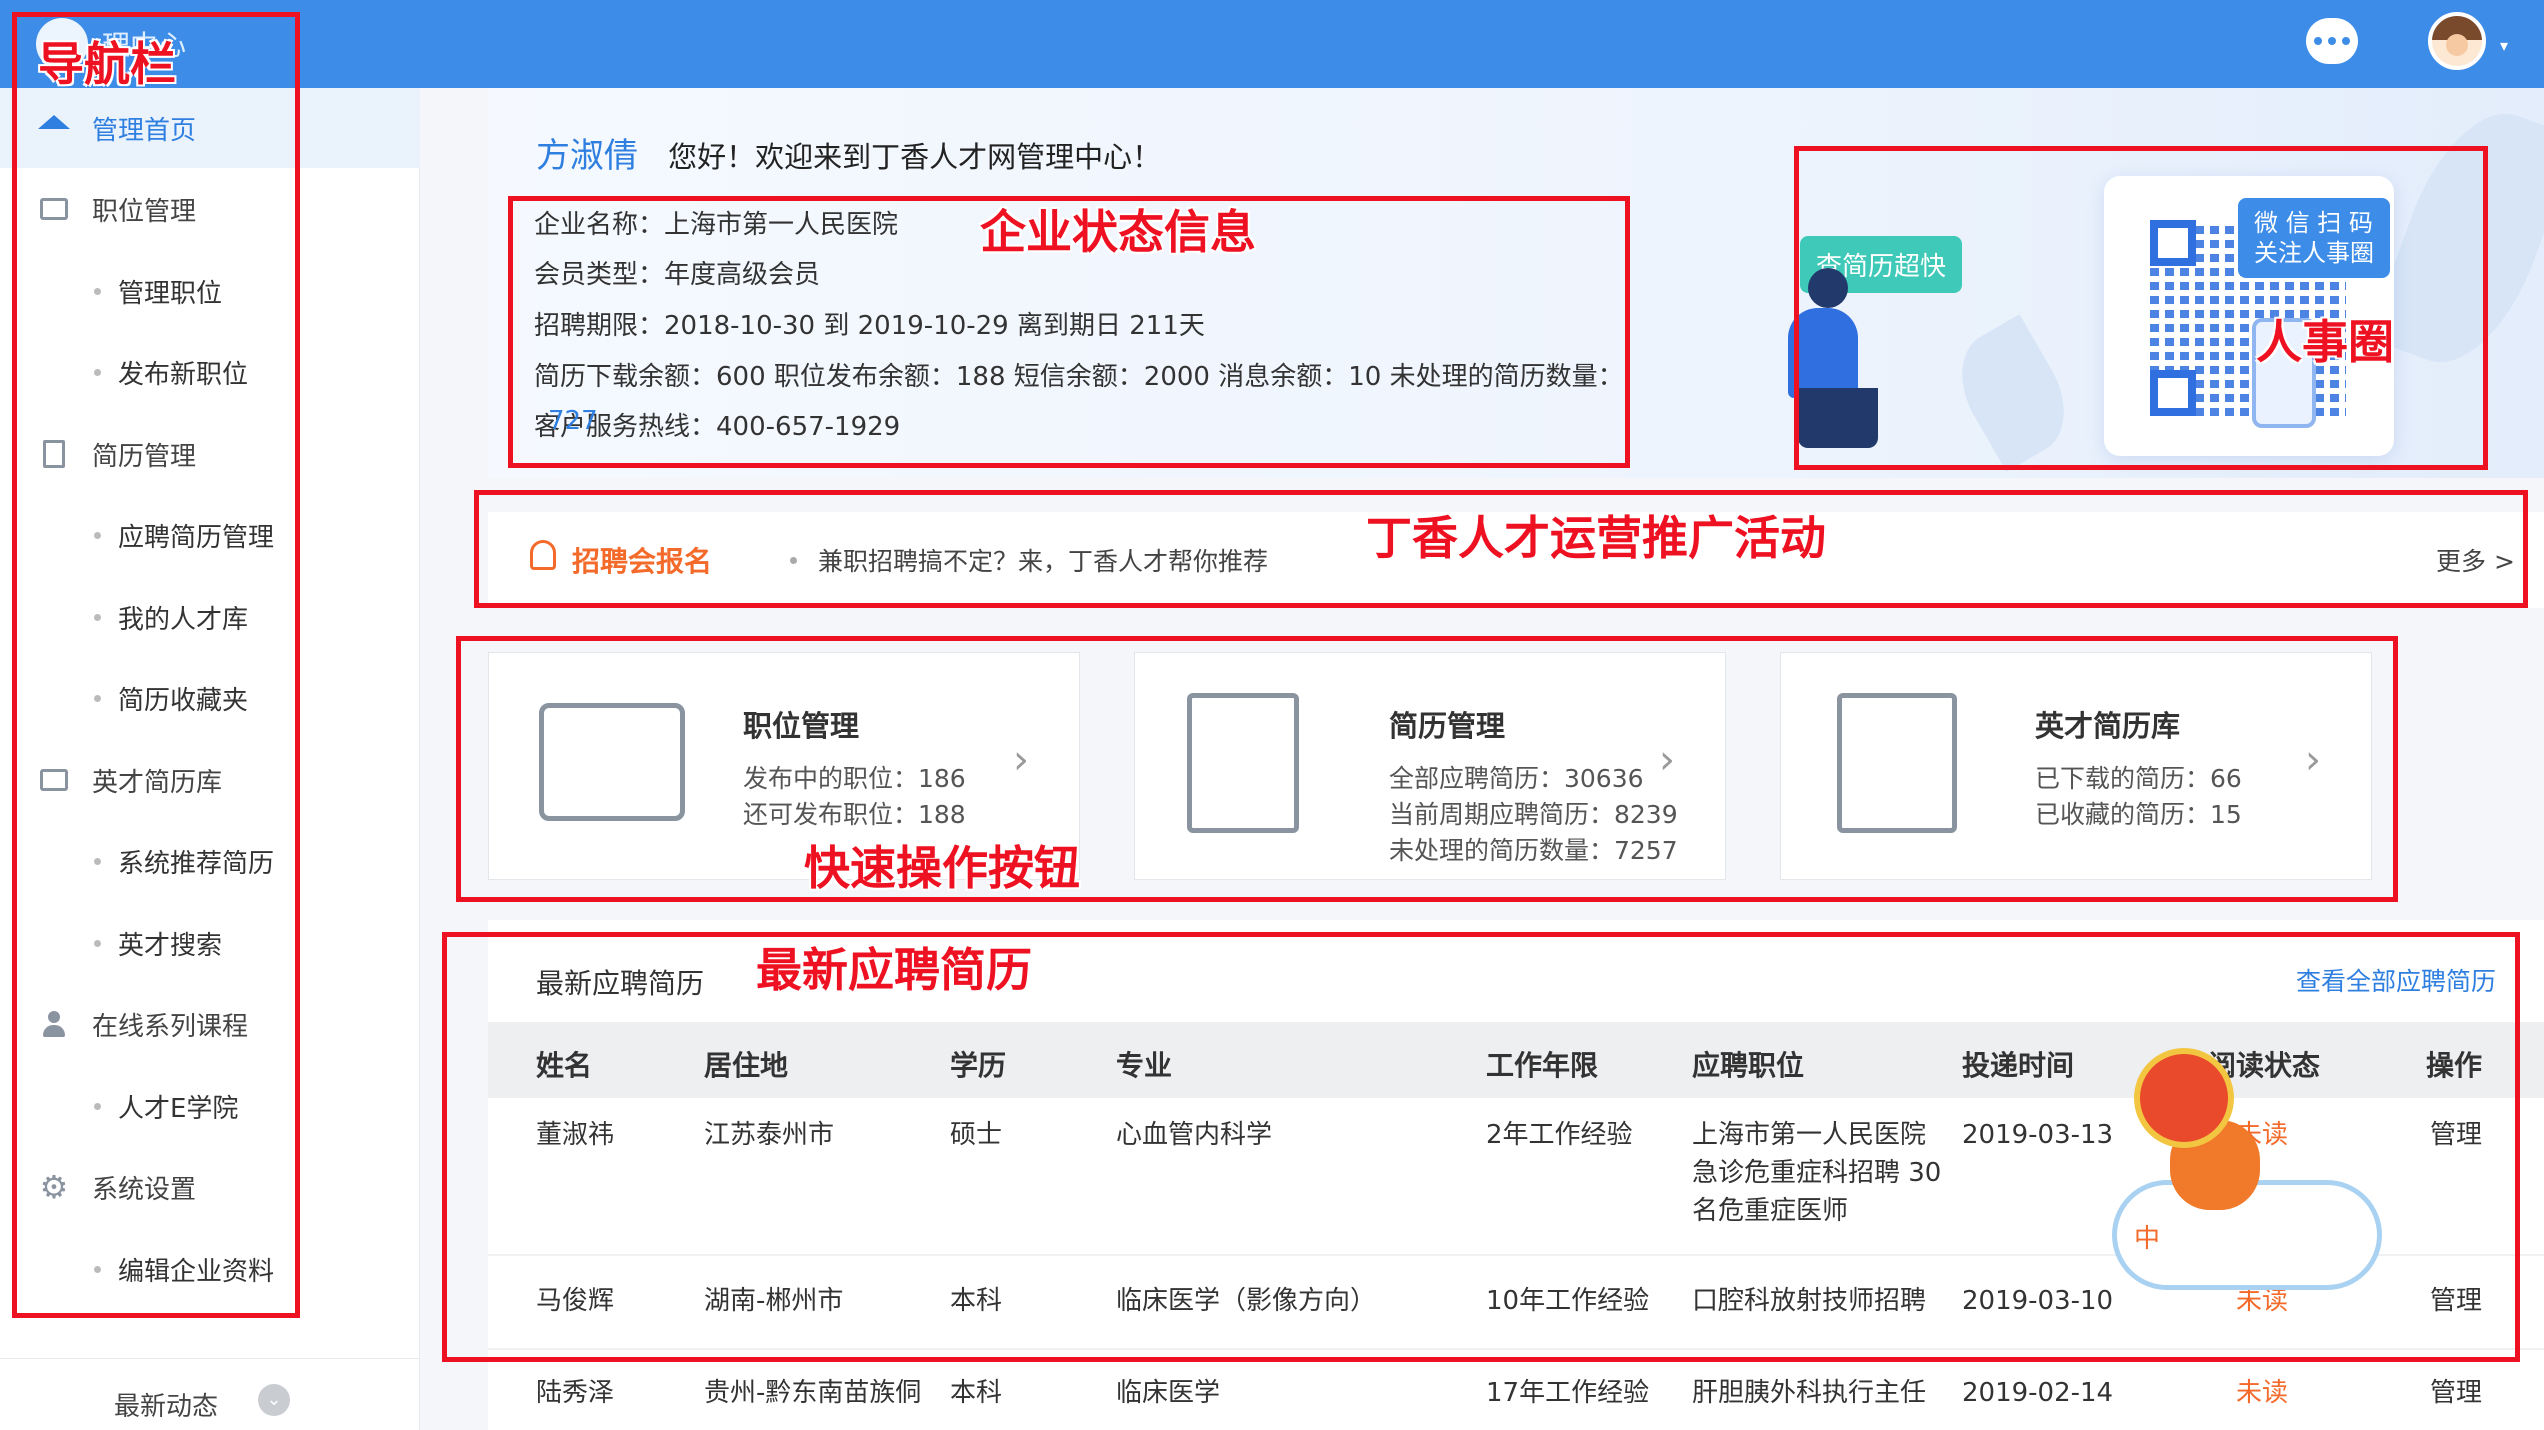 Image resolution: width=2544 pixels, height=1430 pixels. Describe the element at coordinates (274, 1400) in the screenshot. I see `chevron-down-icon: ⌄` at that location.